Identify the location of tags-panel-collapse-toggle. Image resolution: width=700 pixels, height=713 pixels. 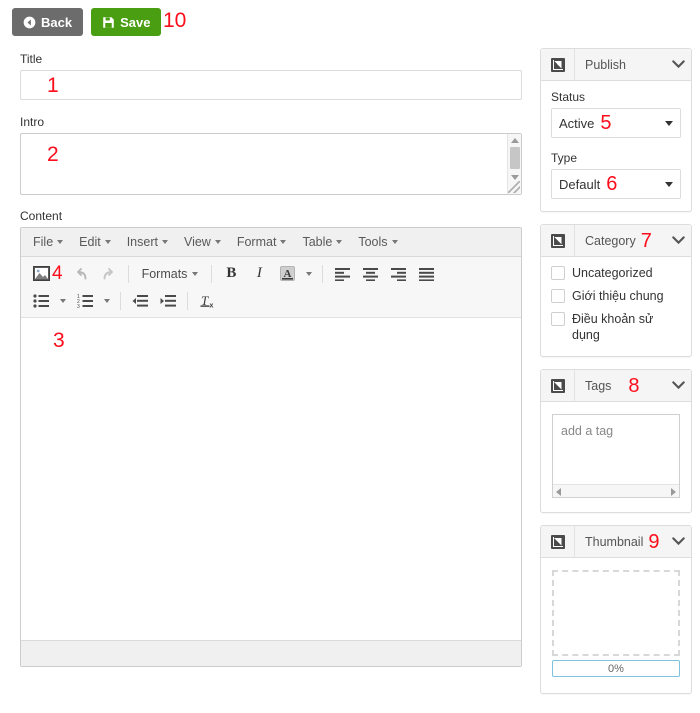
(678, 385).